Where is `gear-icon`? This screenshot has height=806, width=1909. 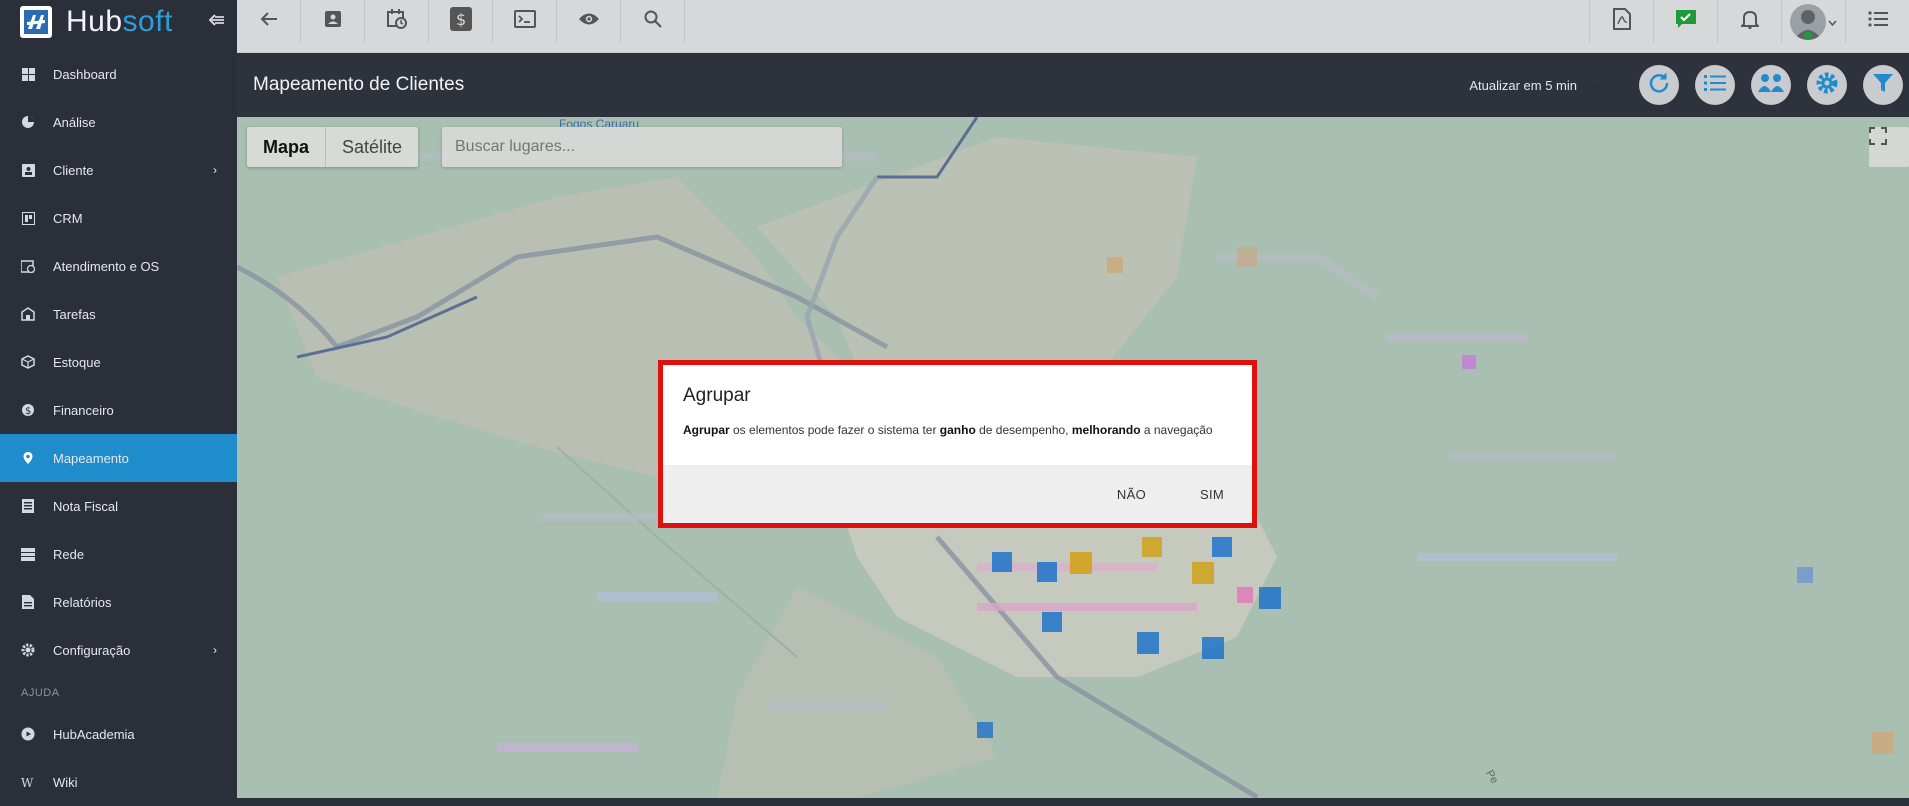
gear-icon is located at coordinates (28, 650).